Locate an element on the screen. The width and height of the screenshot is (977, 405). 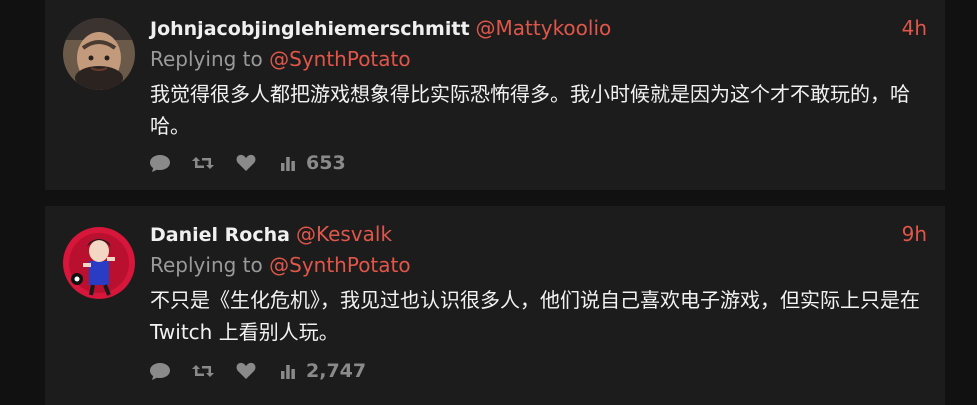
view-count: 653 is located at coordinates (326, 163).